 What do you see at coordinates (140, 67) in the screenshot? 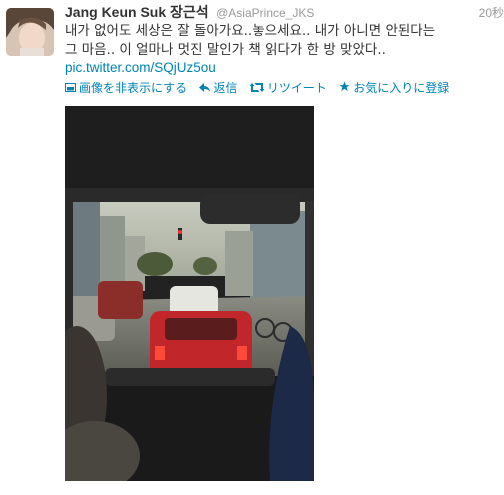
I see `media-link: pic.twitter.com/SQjUz5ou` at bounding box center [140, 67].